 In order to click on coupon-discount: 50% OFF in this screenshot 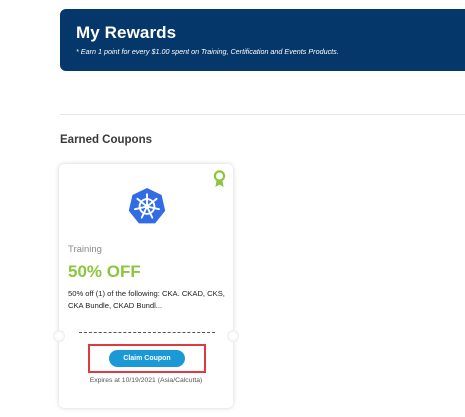, I will do `click(104, 271)`.